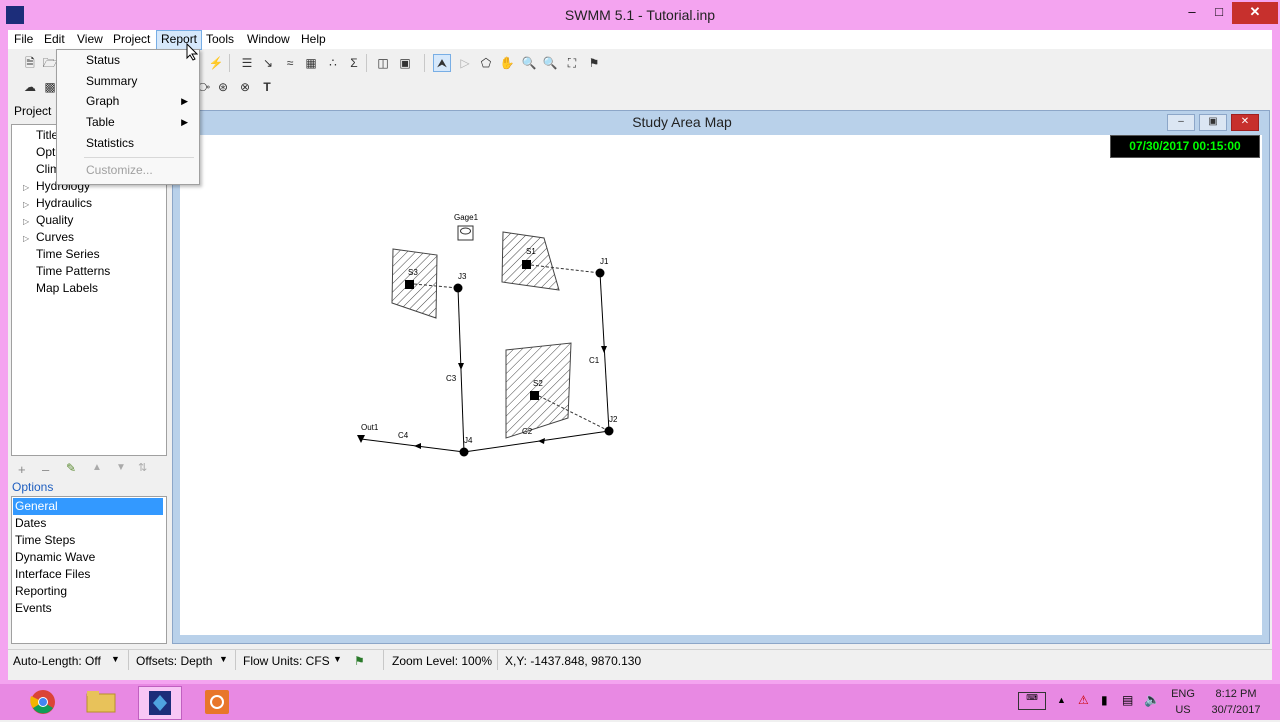  What do you see at coordinates (1236, 710) in the screenshot?
I see `clock-date: 30/7/2017` at bounding box center [1236, 710].